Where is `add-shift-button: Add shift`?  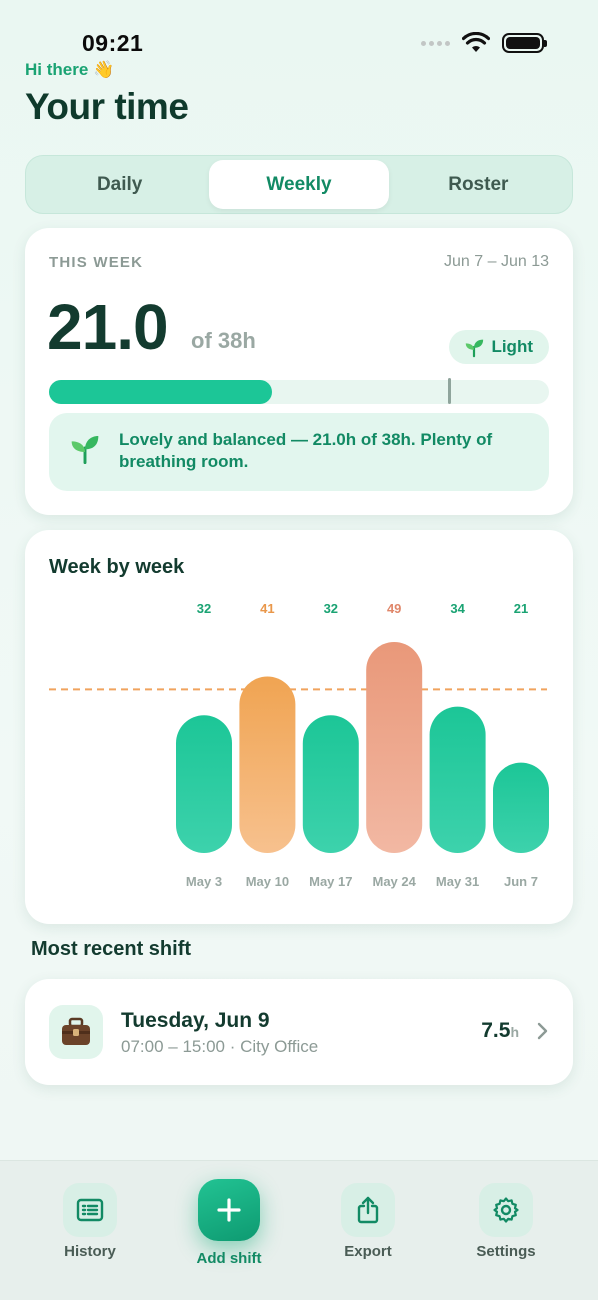
add-shift-button: Add shift is located at coordinates (229, 1223).